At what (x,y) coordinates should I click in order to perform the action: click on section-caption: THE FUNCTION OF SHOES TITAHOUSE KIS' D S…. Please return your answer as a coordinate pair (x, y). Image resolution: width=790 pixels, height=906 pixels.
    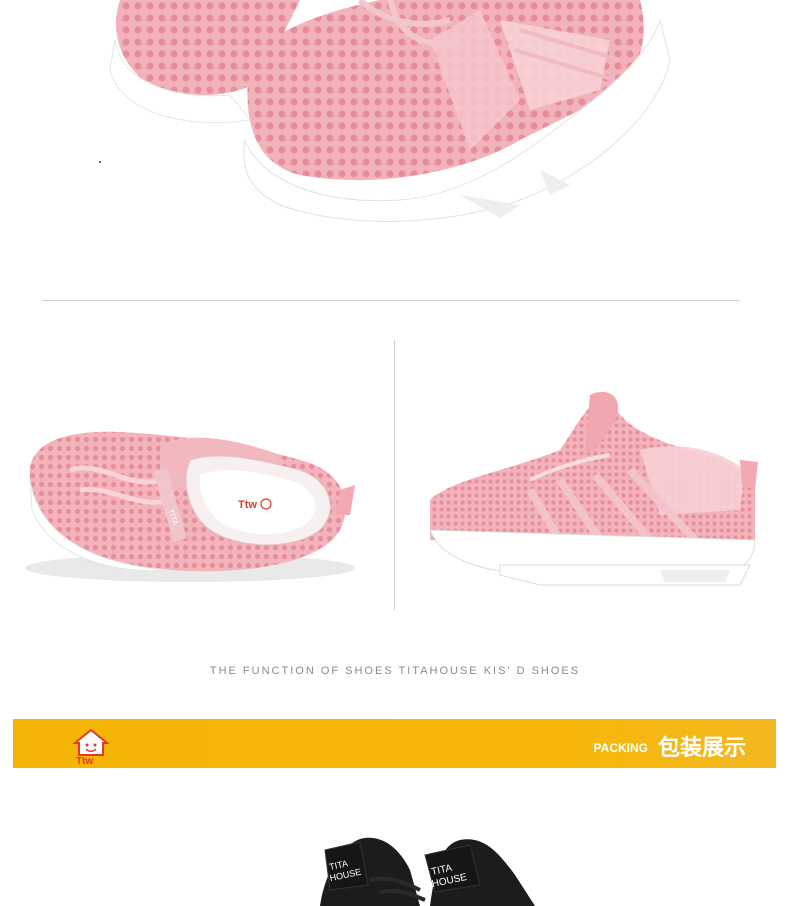
    Looking at the image, I should click on (395, 671).